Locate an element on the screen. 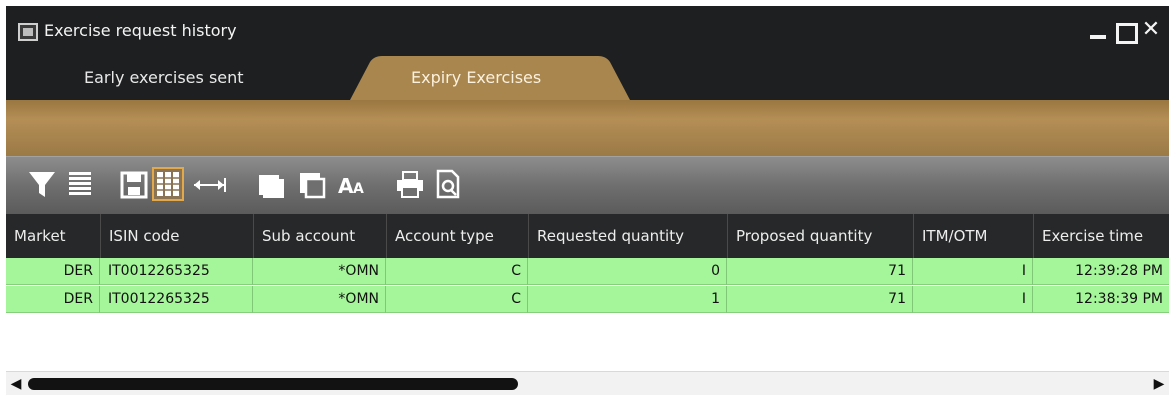 Image resolution: width=1169 pixels, height=399 pixels. scroll-thumb is located at coordinates (273, 384).